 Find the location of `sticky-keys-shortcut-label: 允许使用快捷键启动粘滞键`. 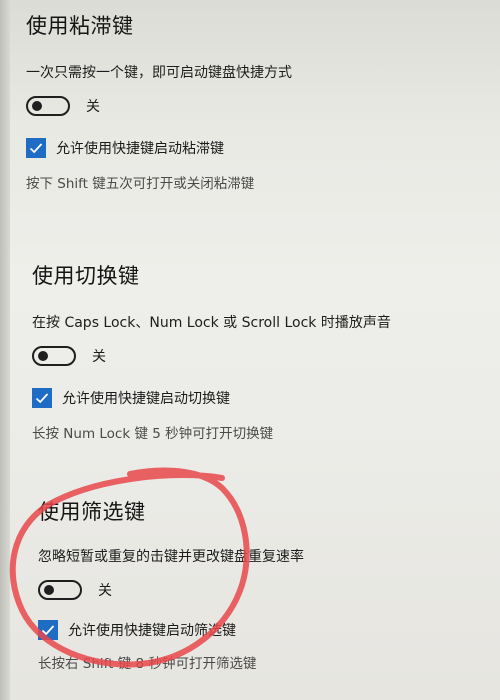

sticky-keys-shortcut-label: 允许使用快捷键启动粘滞键 is located at coordinates (140, 149).